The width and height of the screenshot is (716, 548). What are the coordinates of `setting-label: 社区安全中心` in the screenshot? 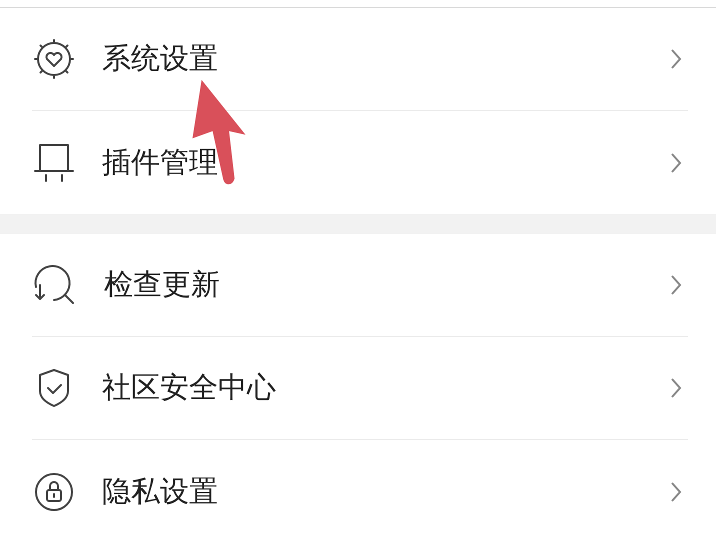 It's located at (189, 387).